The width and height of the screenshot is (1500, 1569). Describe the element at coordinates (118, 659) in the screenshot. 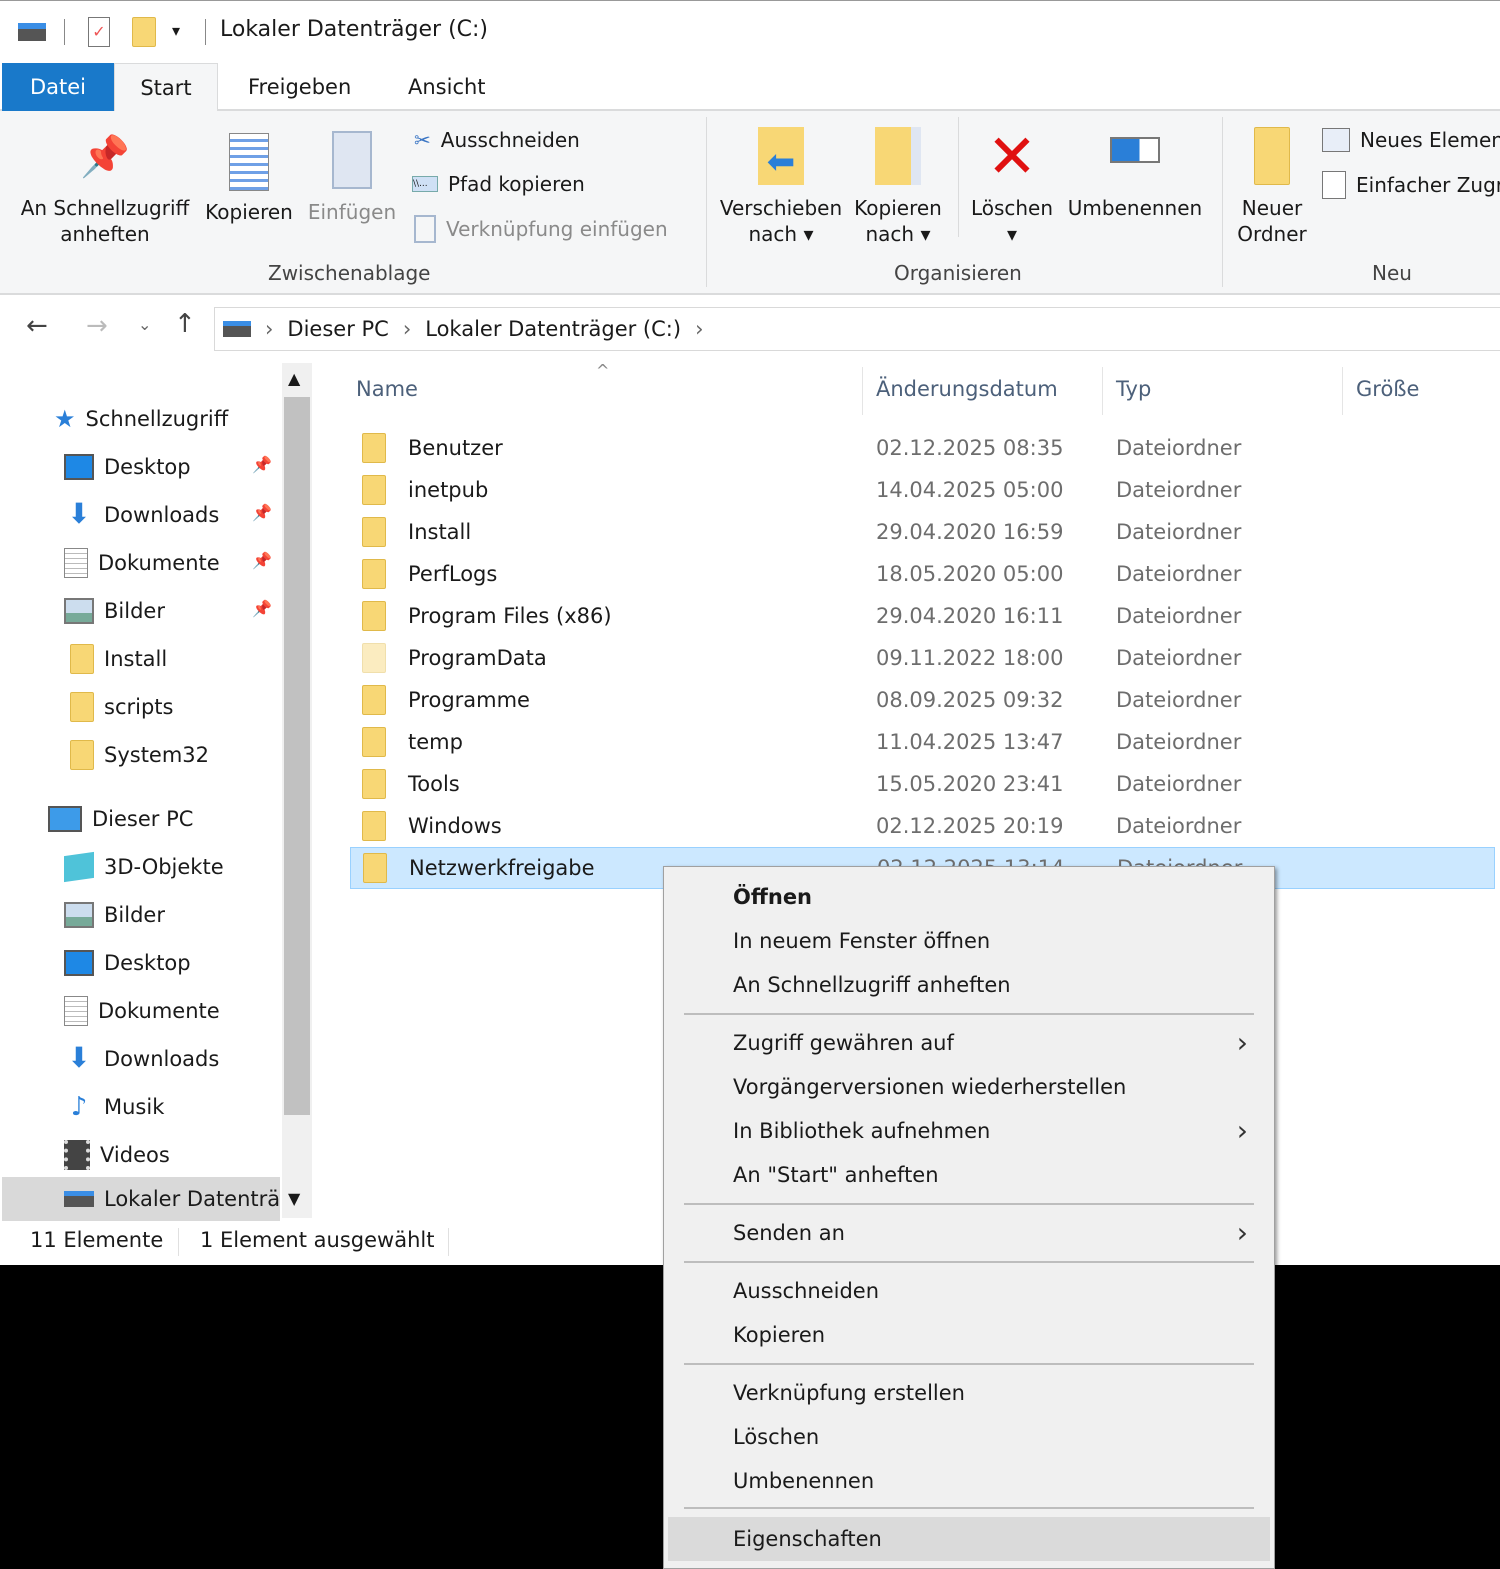

I see `nav-quick-install: Install` at that location.